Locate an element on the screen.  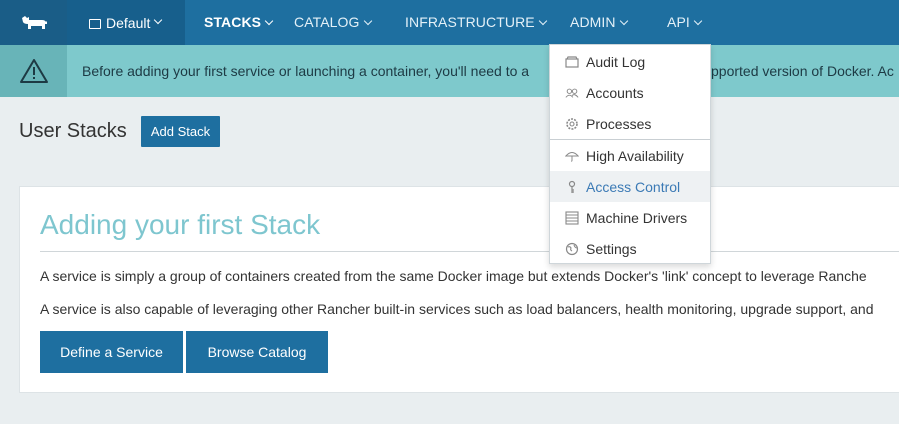
environment-label: Default is located at coordinates (128, 22).